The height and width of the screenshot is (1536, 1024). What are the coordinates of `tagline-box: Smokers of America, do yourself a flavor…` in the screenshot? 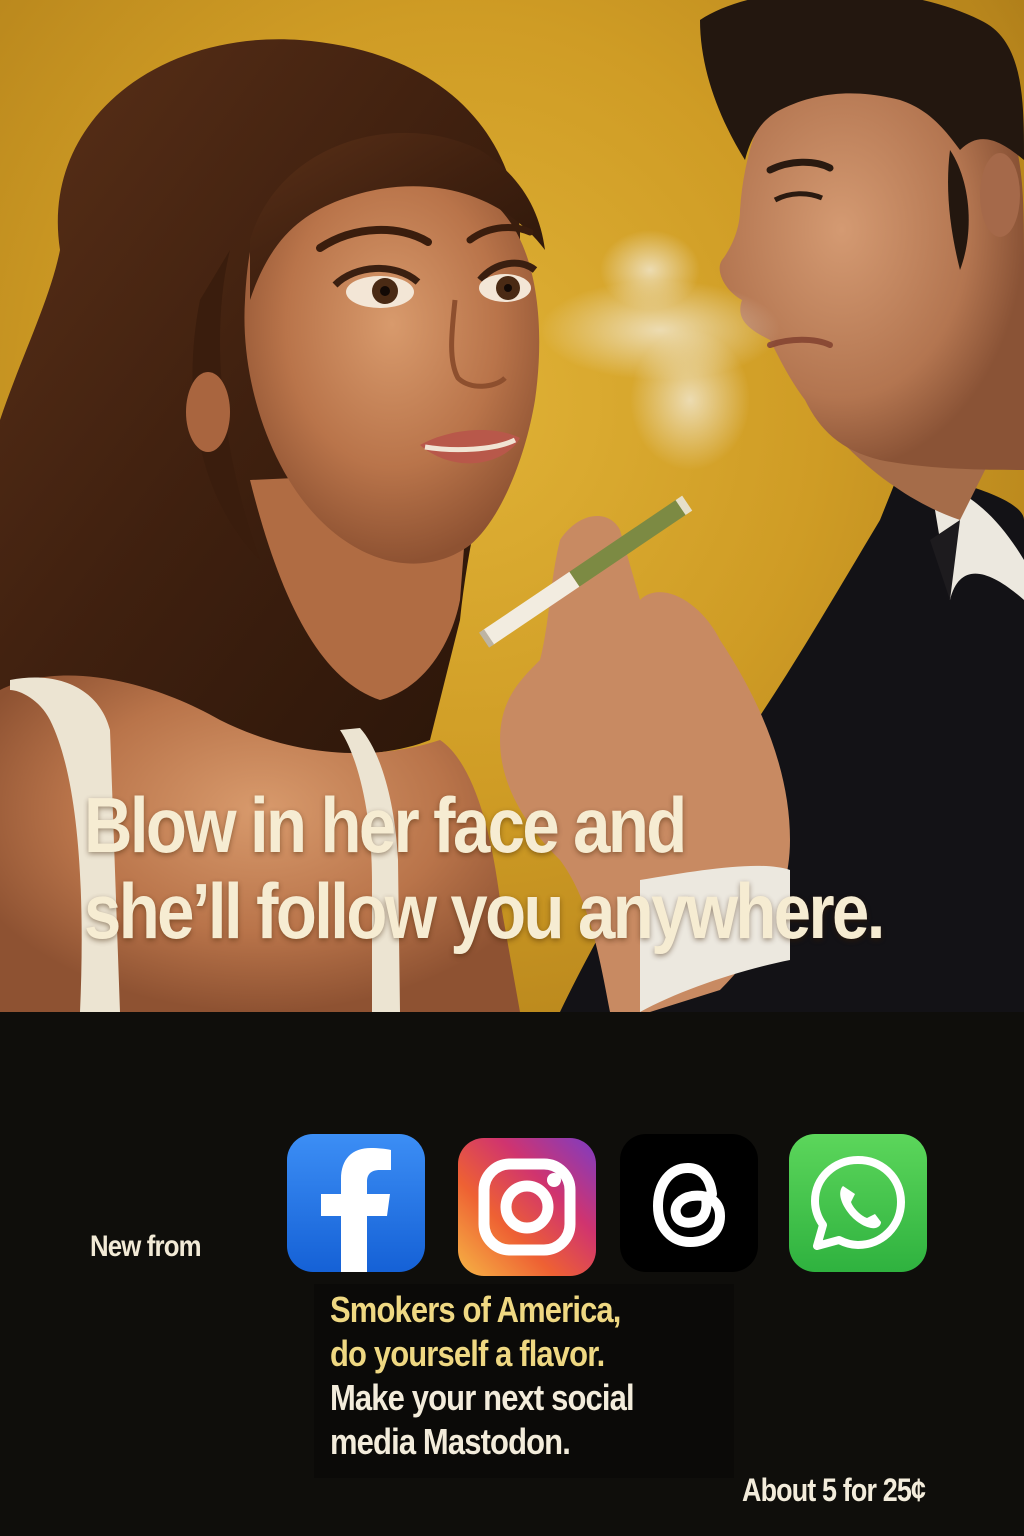 It's located at (524, 1381).